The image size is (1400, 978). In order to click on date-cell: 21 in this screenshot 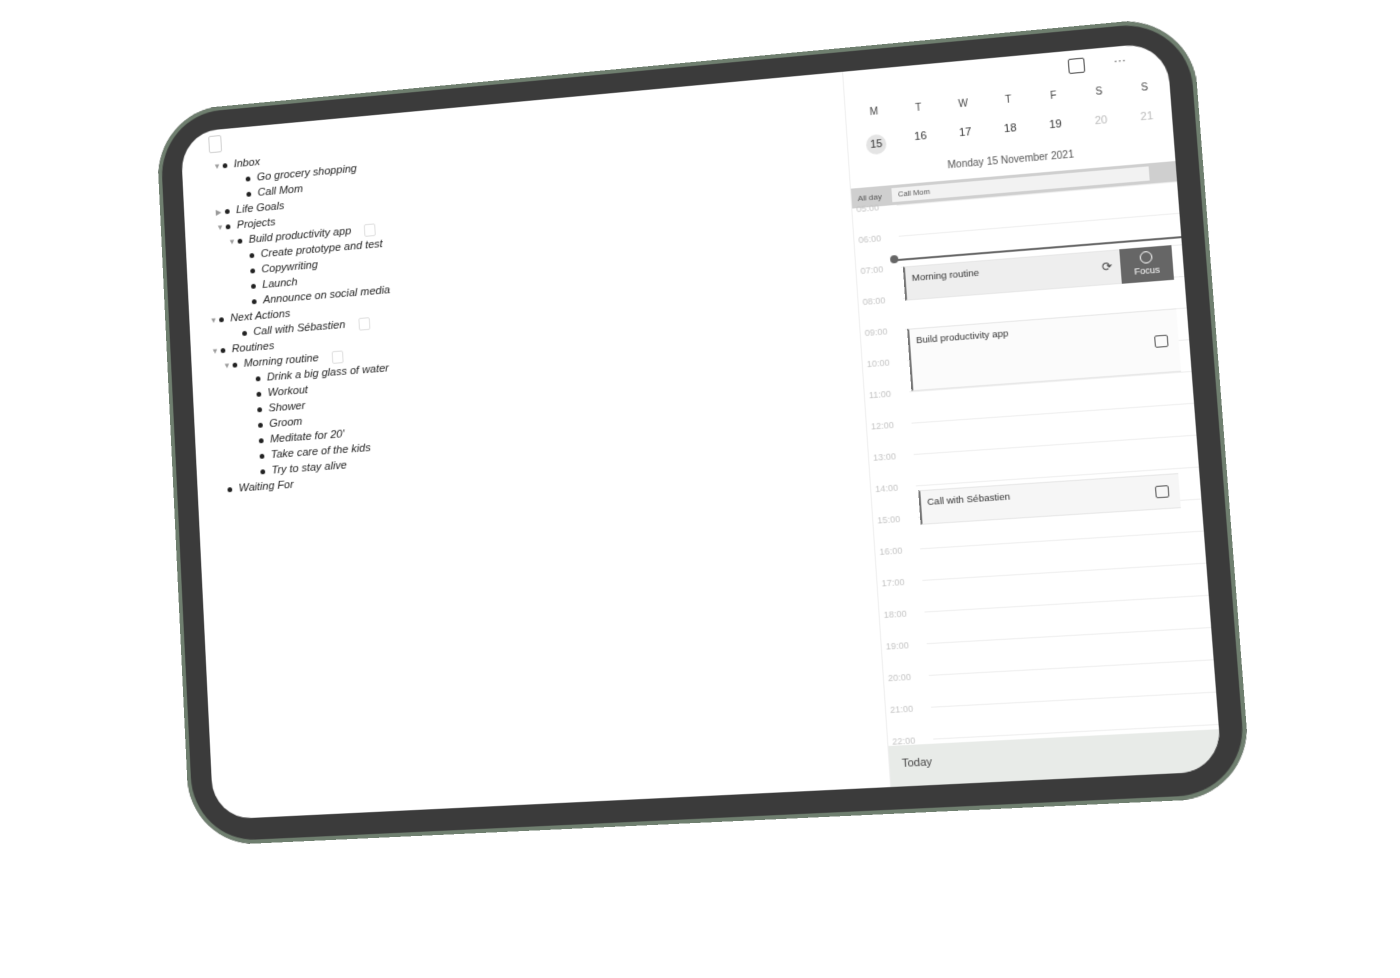, I will do `click(1147, 120)`.